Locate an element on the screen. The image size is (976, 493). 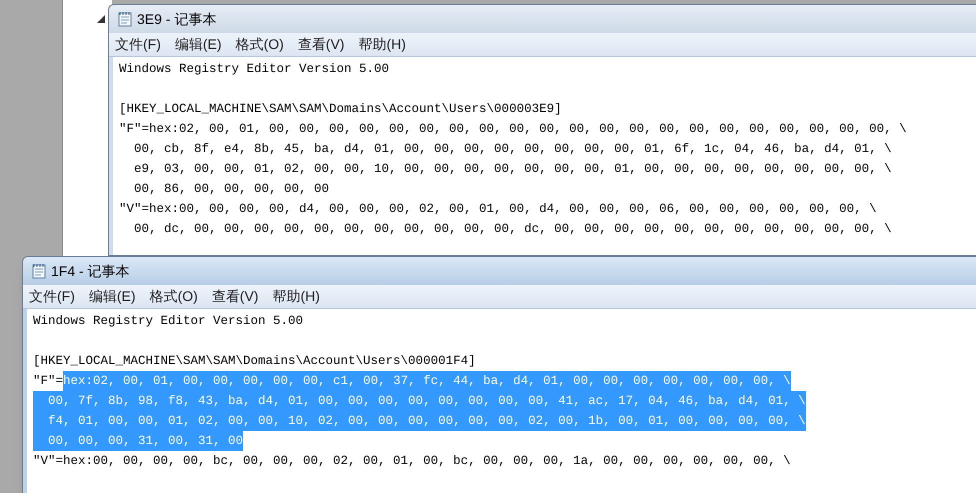
selected-text: hex:02, 00, 01, 00, 00, 00, 00, 00, c1, 00, 37, fc, 44, ba, d4, 01, 00, 00, 00, 00, 00, 00, 00, \ is located at coordinates (427, 381).